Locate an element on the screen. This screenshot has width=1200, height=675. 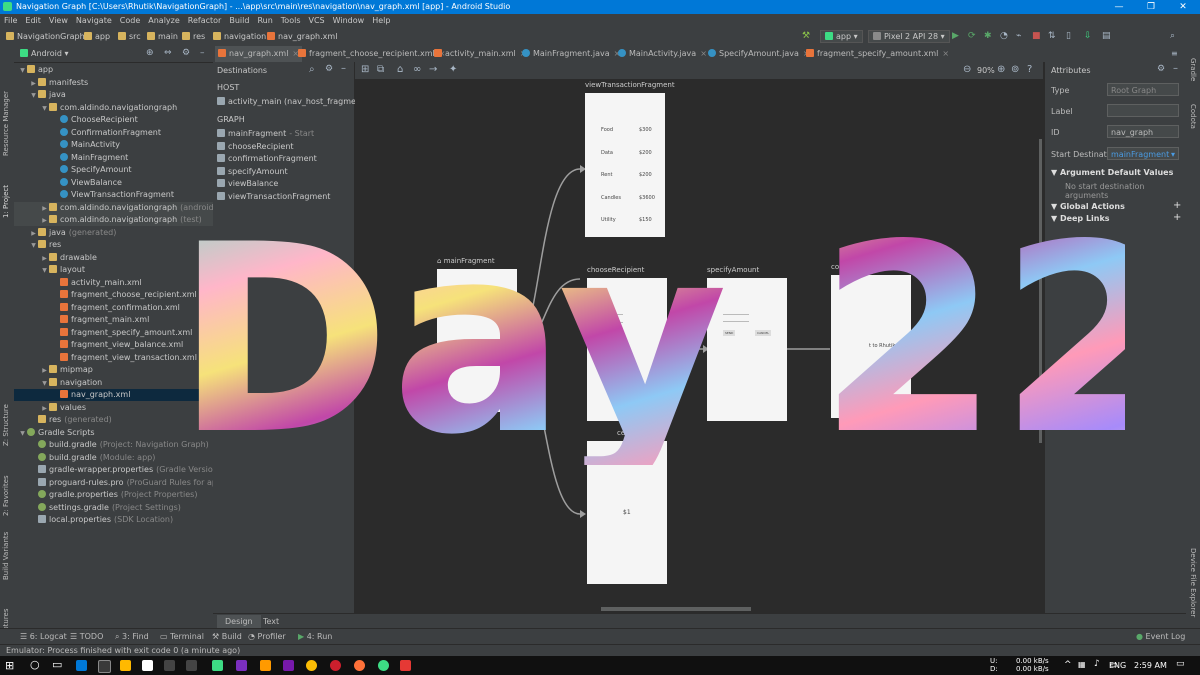
breadcrumb-item: nav_graph.xml is located at coordinates (302, 36).